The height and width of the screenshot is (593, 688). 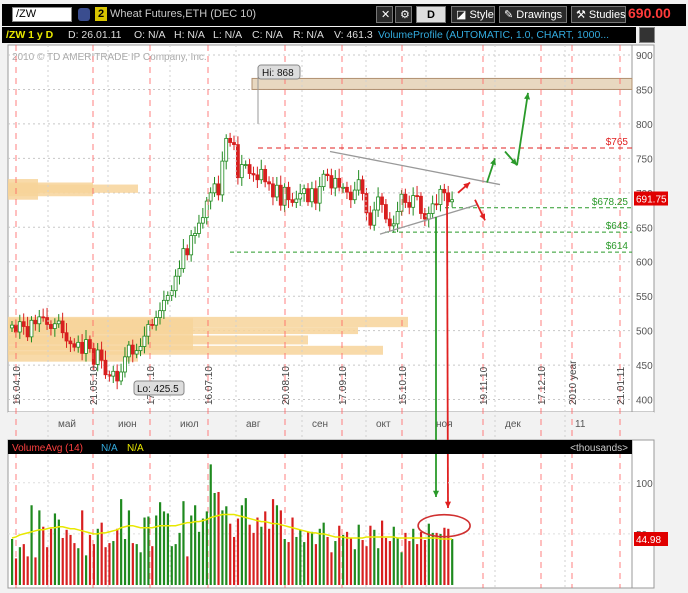 I want to click on y-tick-label: 850, so click(x=644, y=90).